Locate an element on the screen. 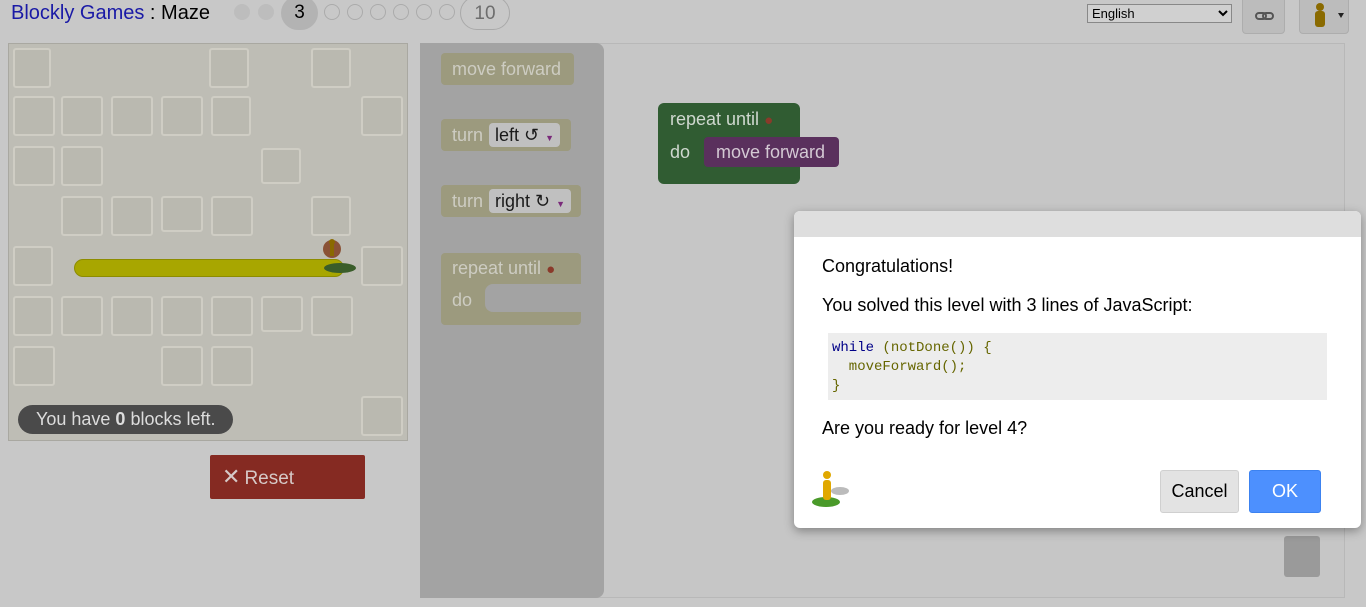  reset-button: ✕ Reset is located at coordinates (287, 477).